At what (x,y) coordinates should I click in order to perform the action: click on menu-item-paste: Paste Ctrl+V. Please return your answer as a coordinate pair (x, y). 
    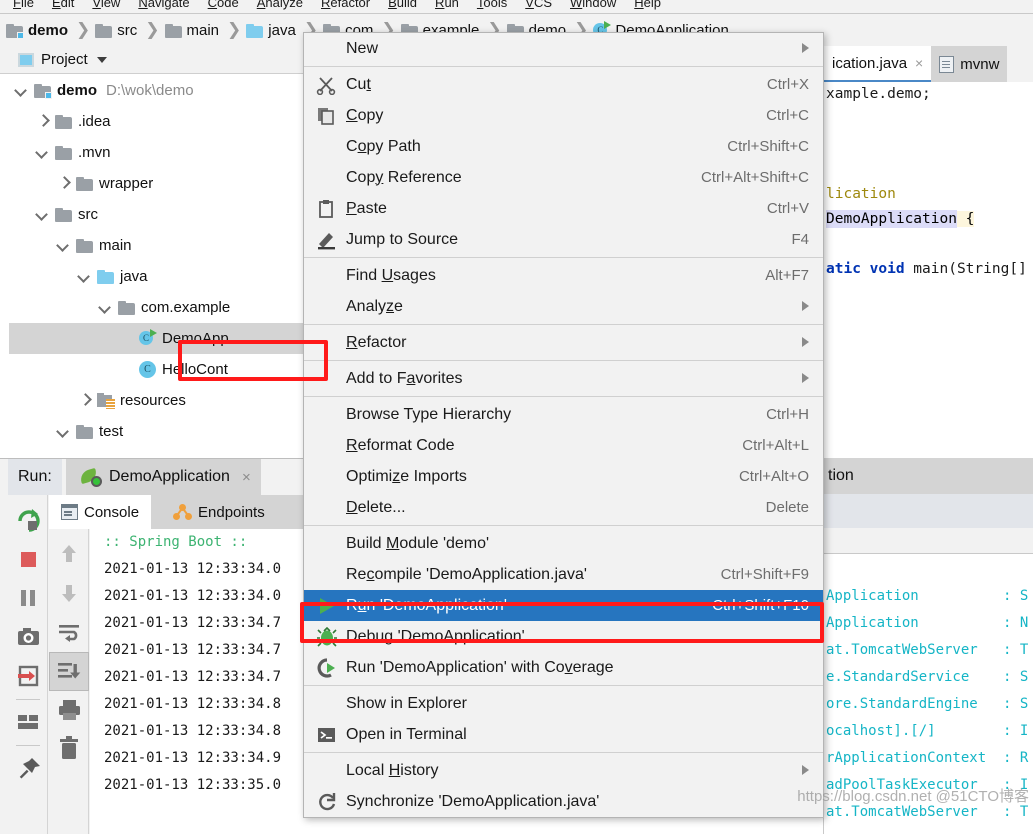
    Looking at the image, I should click on (563, 208).